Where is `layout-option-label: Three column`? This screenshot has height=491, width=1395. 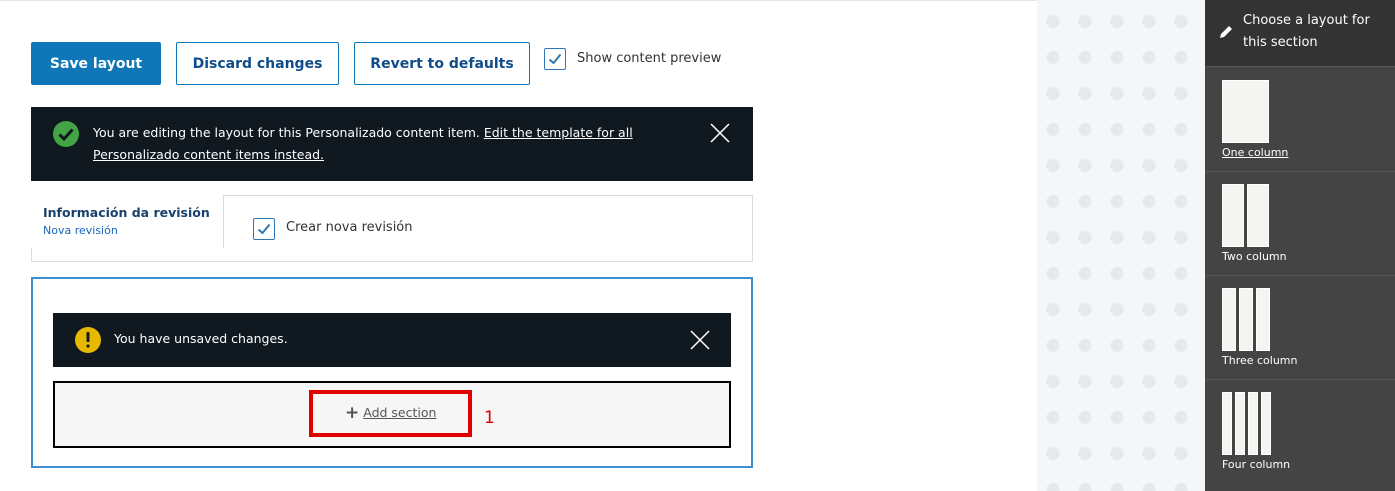
layout-option-label: Three column is located at coordinates (1260, 360).